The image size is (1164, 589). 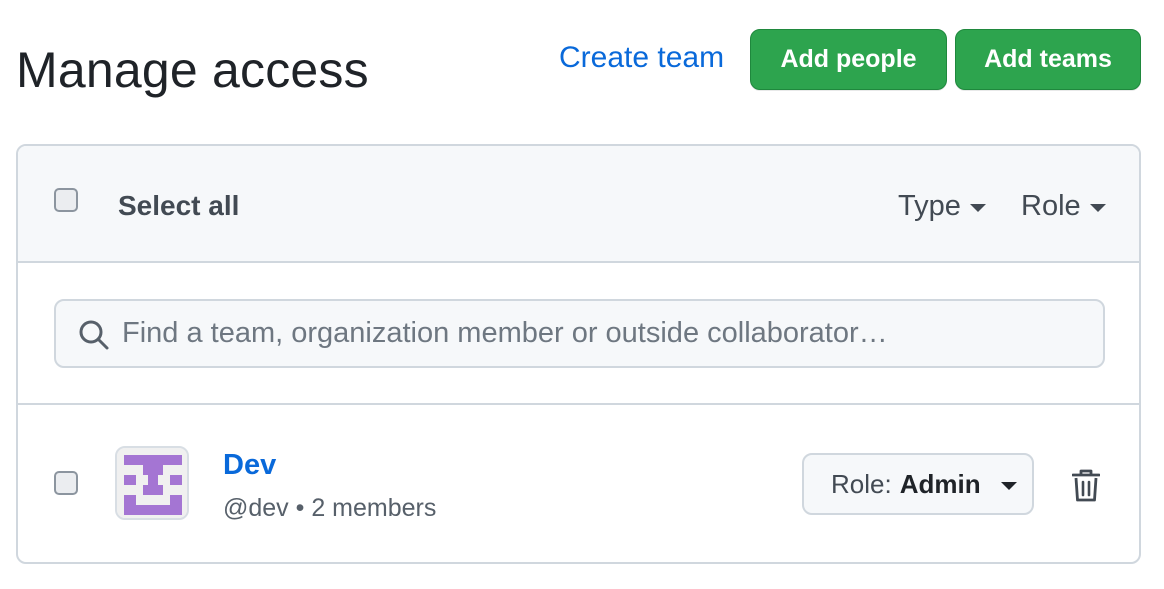 I want to click on search-field, so click(x=579, y=333).